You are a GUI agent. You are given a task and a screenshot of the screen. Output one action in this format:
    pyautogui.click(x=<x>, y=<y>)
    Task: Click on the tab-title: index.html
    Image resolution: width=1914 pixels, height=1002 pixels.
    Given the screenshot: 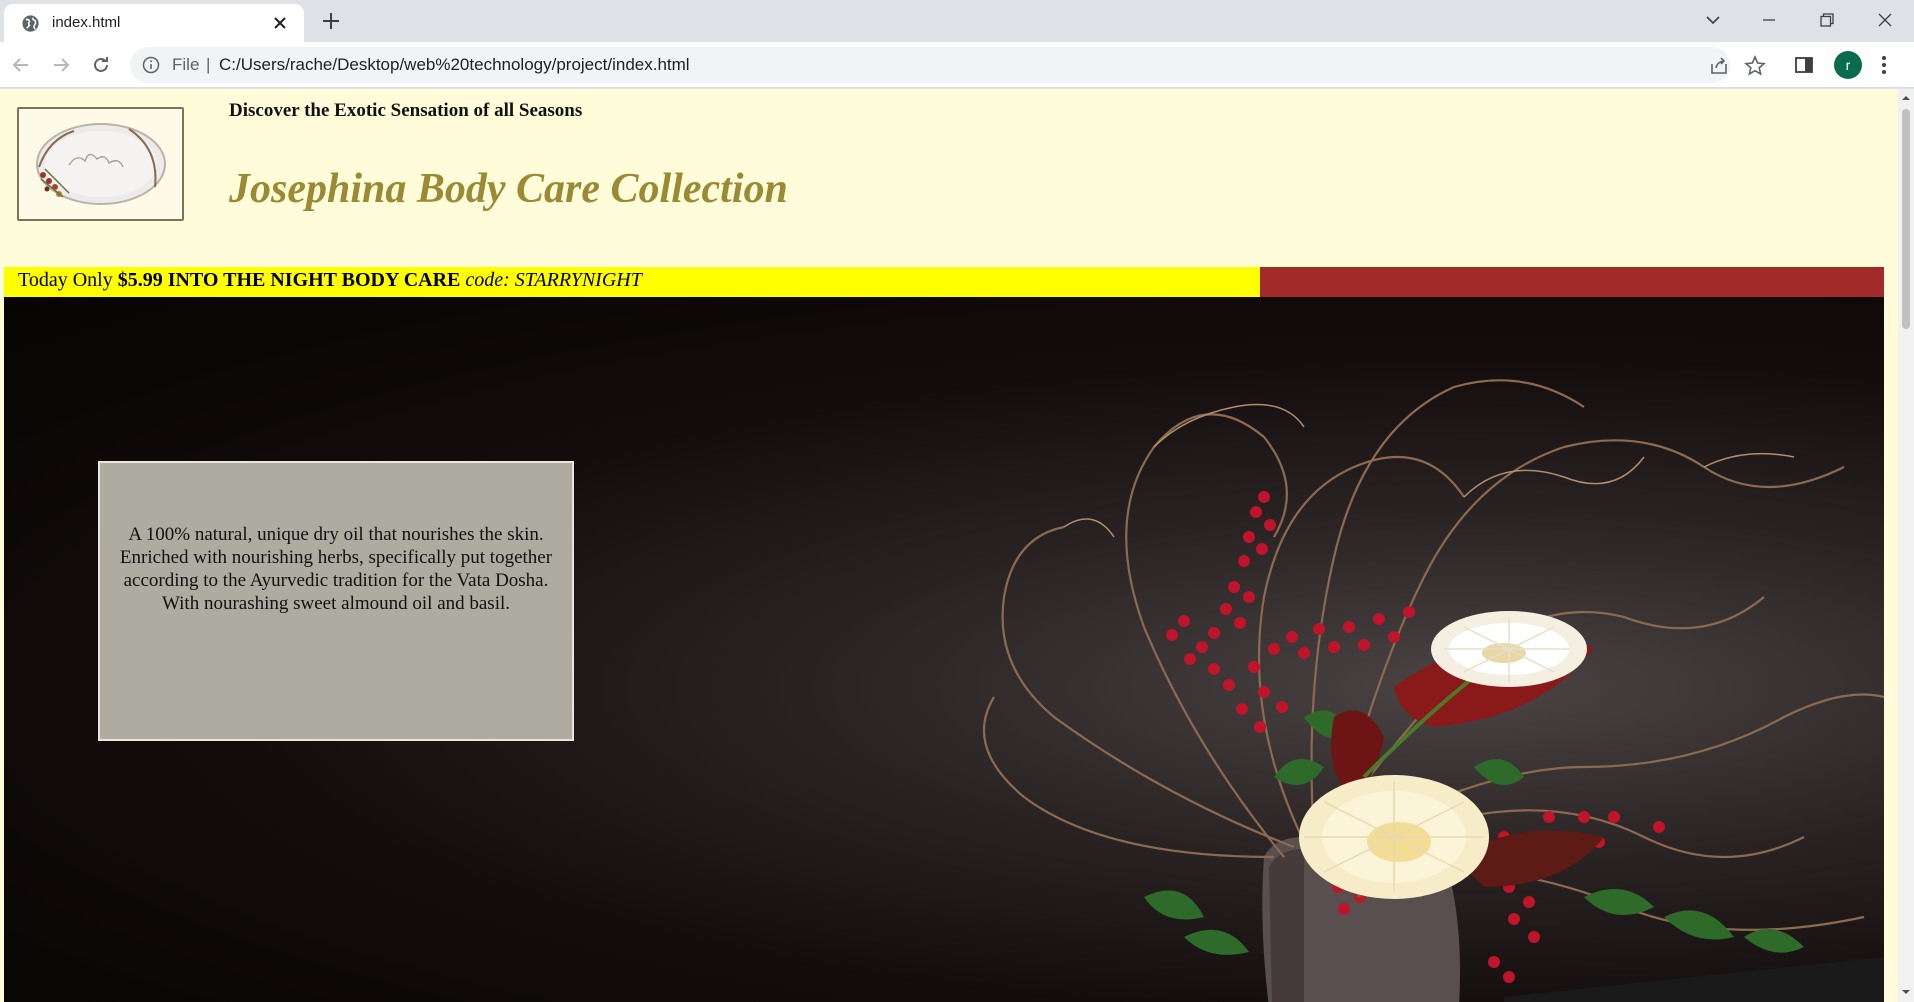 What is the action you would take?
    pyautogui.click(x=86, y=22)
    